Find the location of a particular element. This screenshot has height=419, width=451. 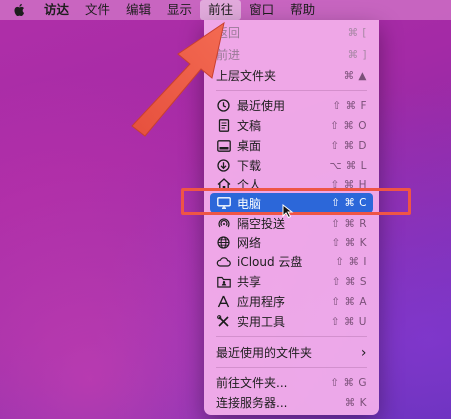

annotation-arrow-icon is located at coordinates (178, 79).